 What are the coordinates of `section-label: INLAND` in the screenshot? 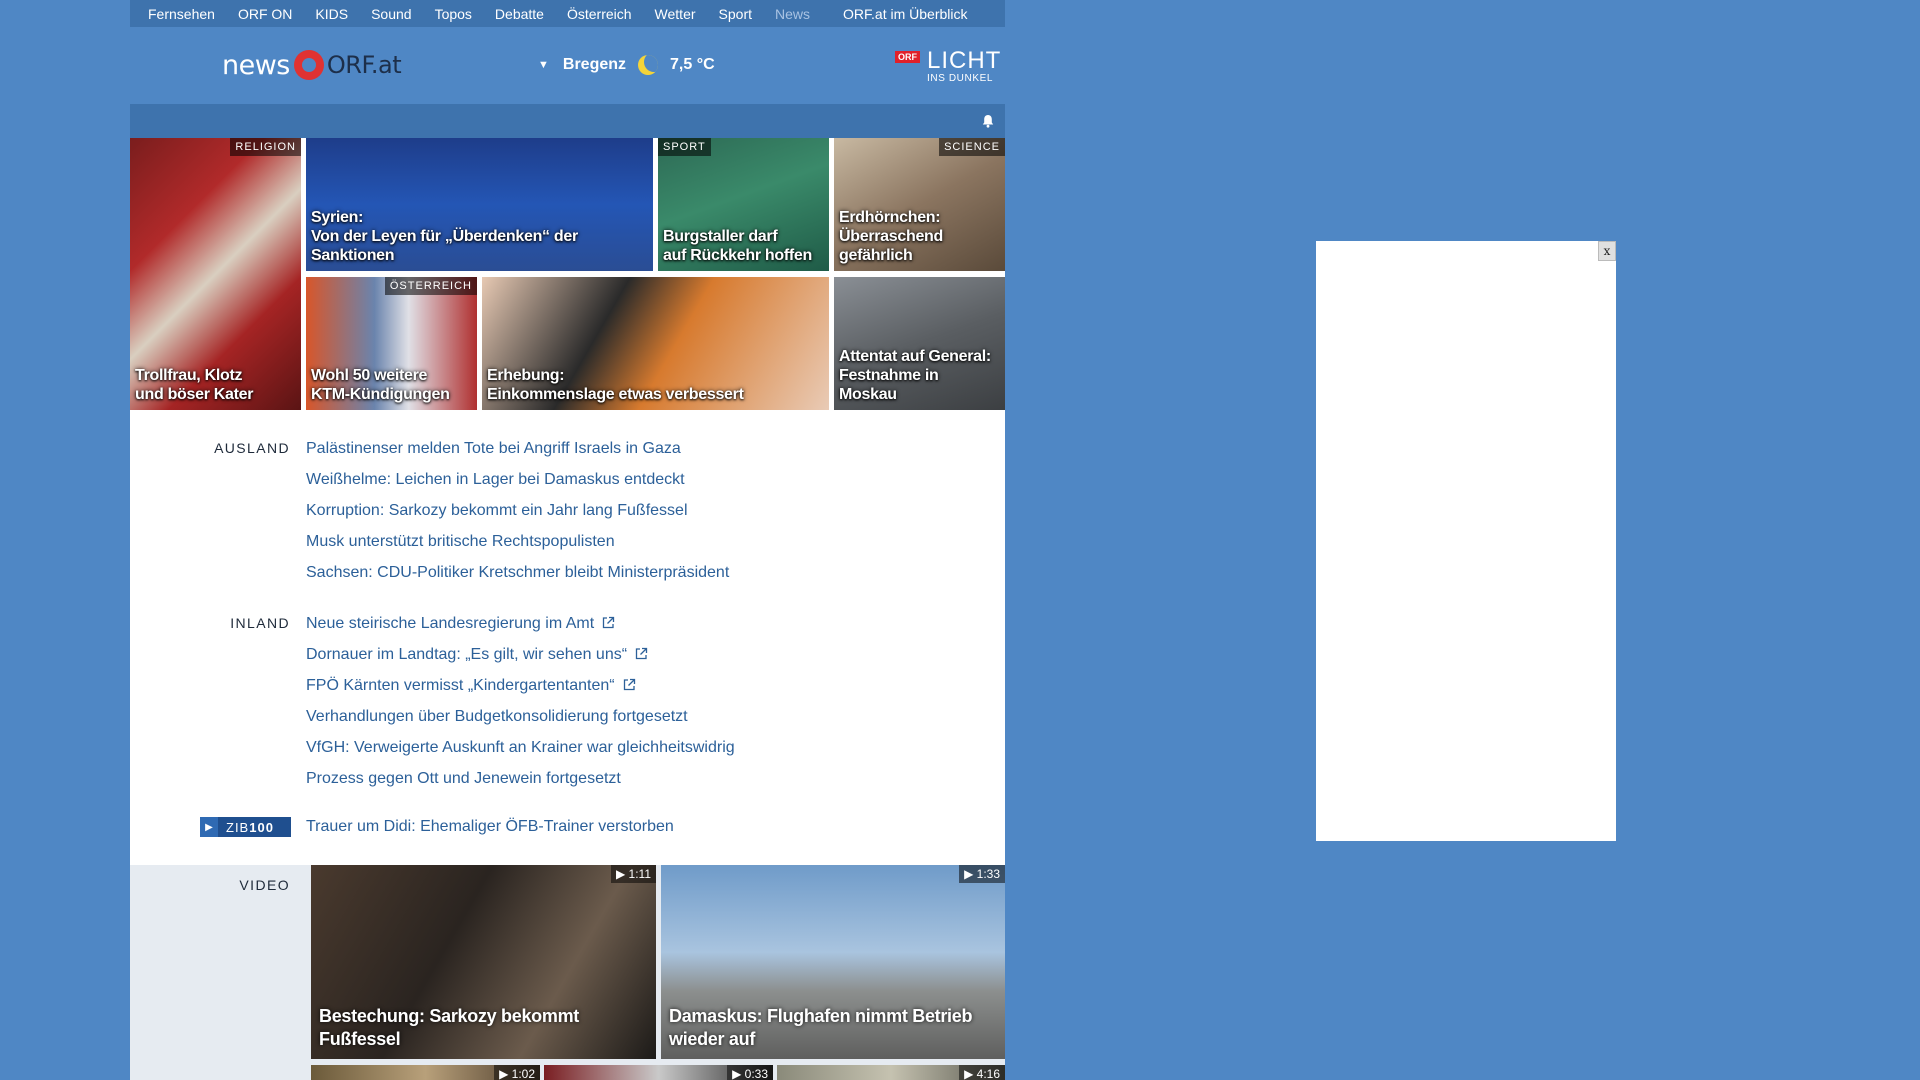 It's located at (260, 623).